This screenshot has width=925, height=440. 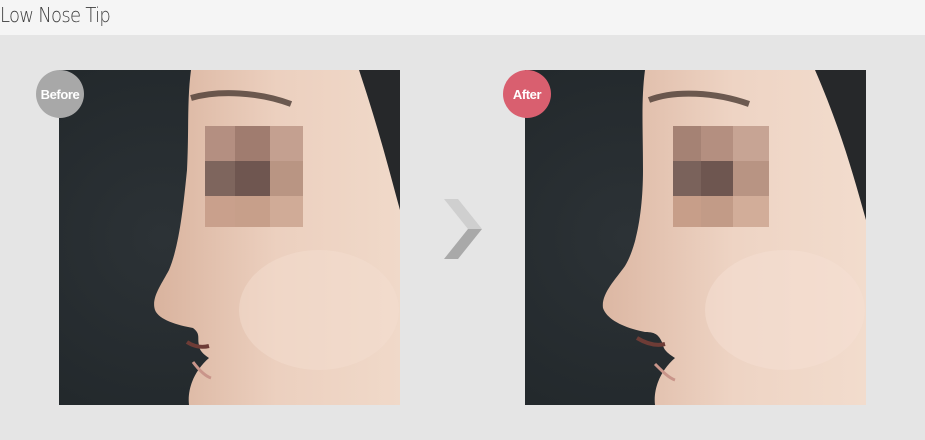 I want to click on header-bar: Low Nose Tip, so click(x=462, y=17).